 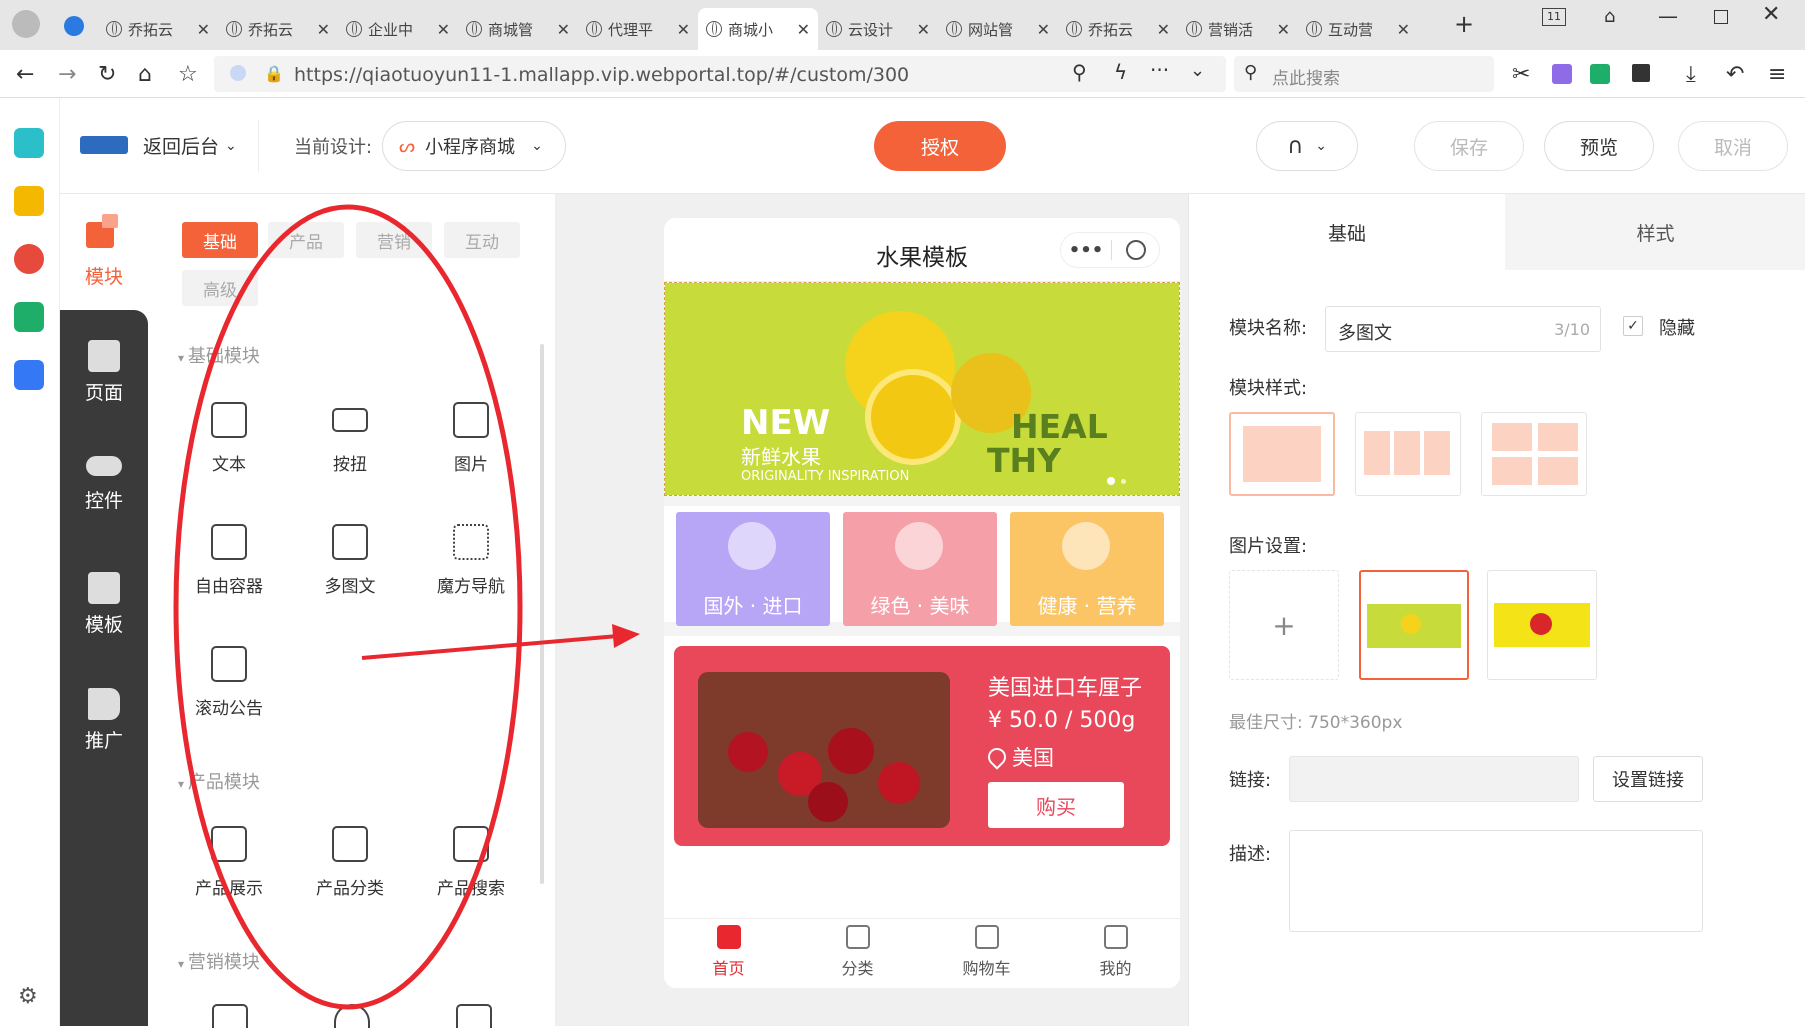 I want to click on nav-item-template: 模板, so click(x=104, y=604).